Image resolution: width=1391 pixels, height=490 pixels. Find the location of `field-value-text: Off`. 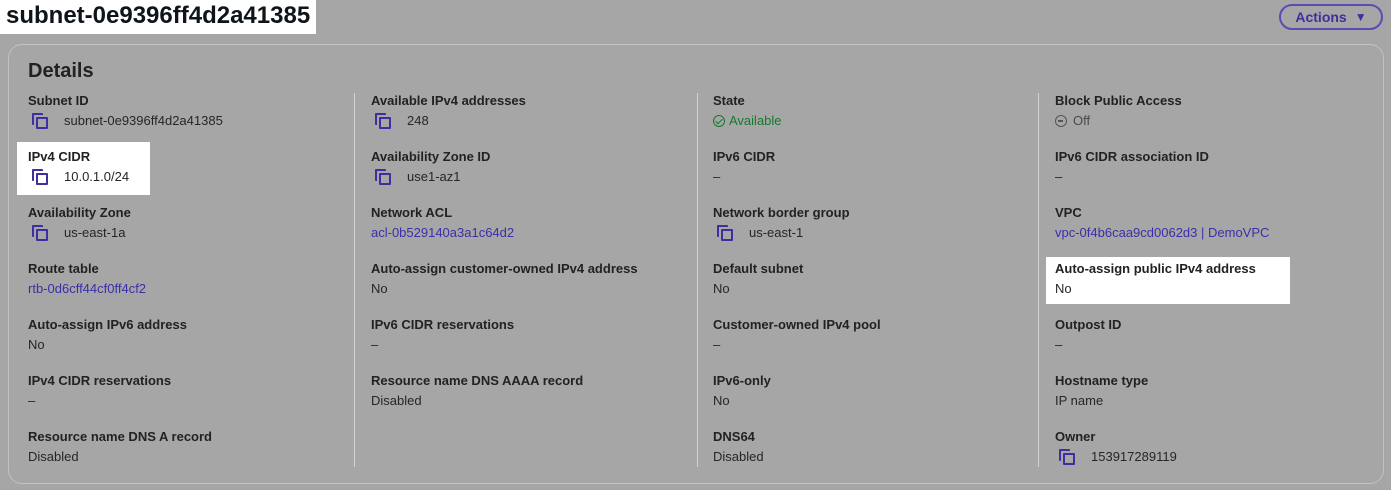

field-value-text: Off is located at coordinates (1082, 120).